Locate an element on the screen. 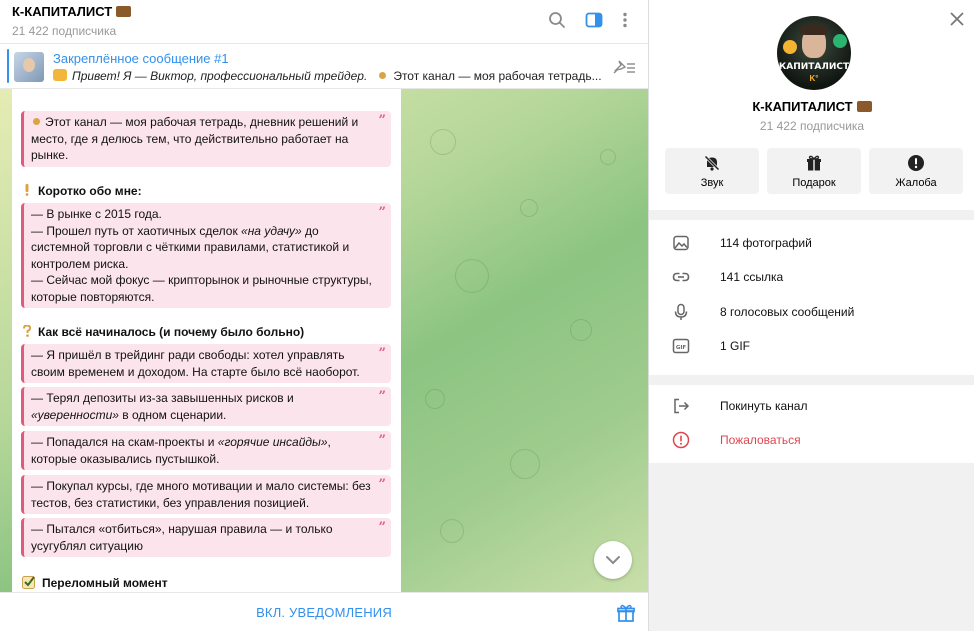 This screenshot has width=974, height=631. section-heading: Коротко обо мне: is located at coordinates (82, 190).